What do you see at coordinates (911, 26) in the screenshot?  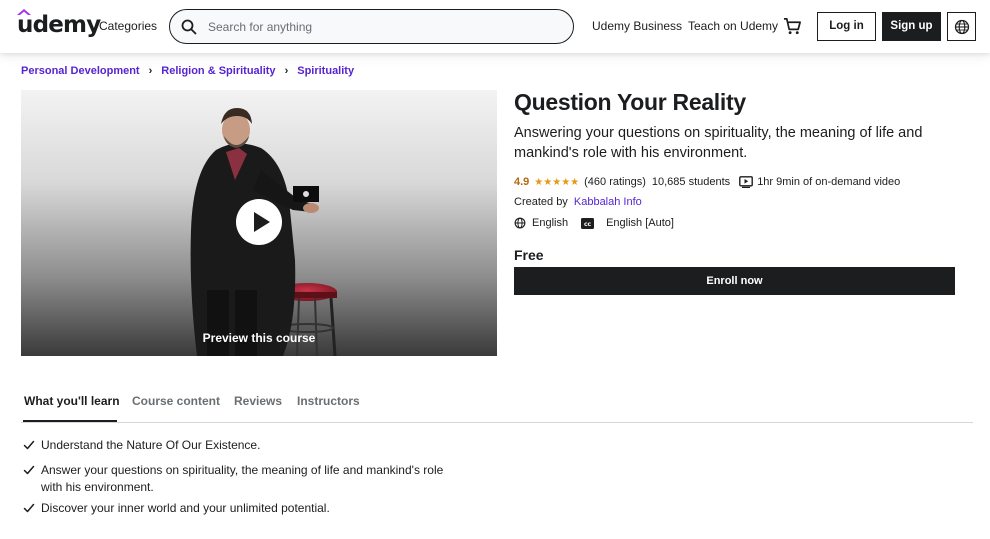 I see `signup-button: Sign up` at bounding box center [911, 26].